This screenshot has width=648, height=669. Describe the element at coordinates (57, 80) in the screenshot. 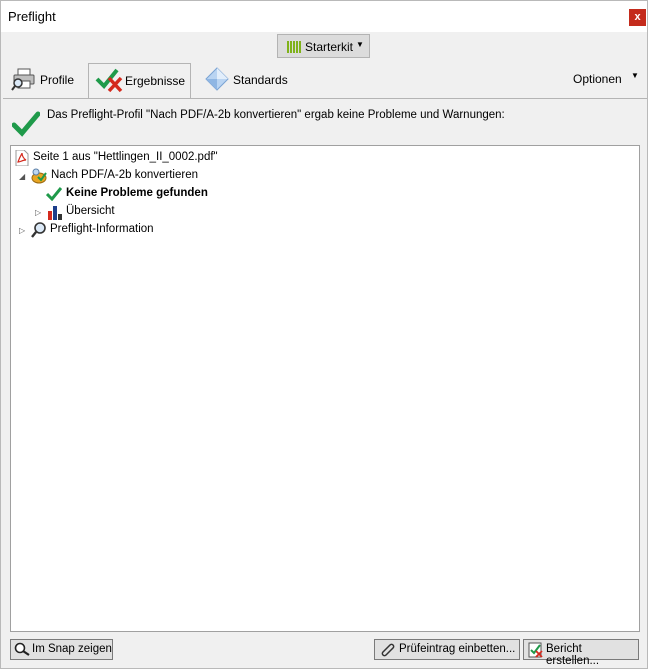

I see `tab-profile-label: Profile` at that location.